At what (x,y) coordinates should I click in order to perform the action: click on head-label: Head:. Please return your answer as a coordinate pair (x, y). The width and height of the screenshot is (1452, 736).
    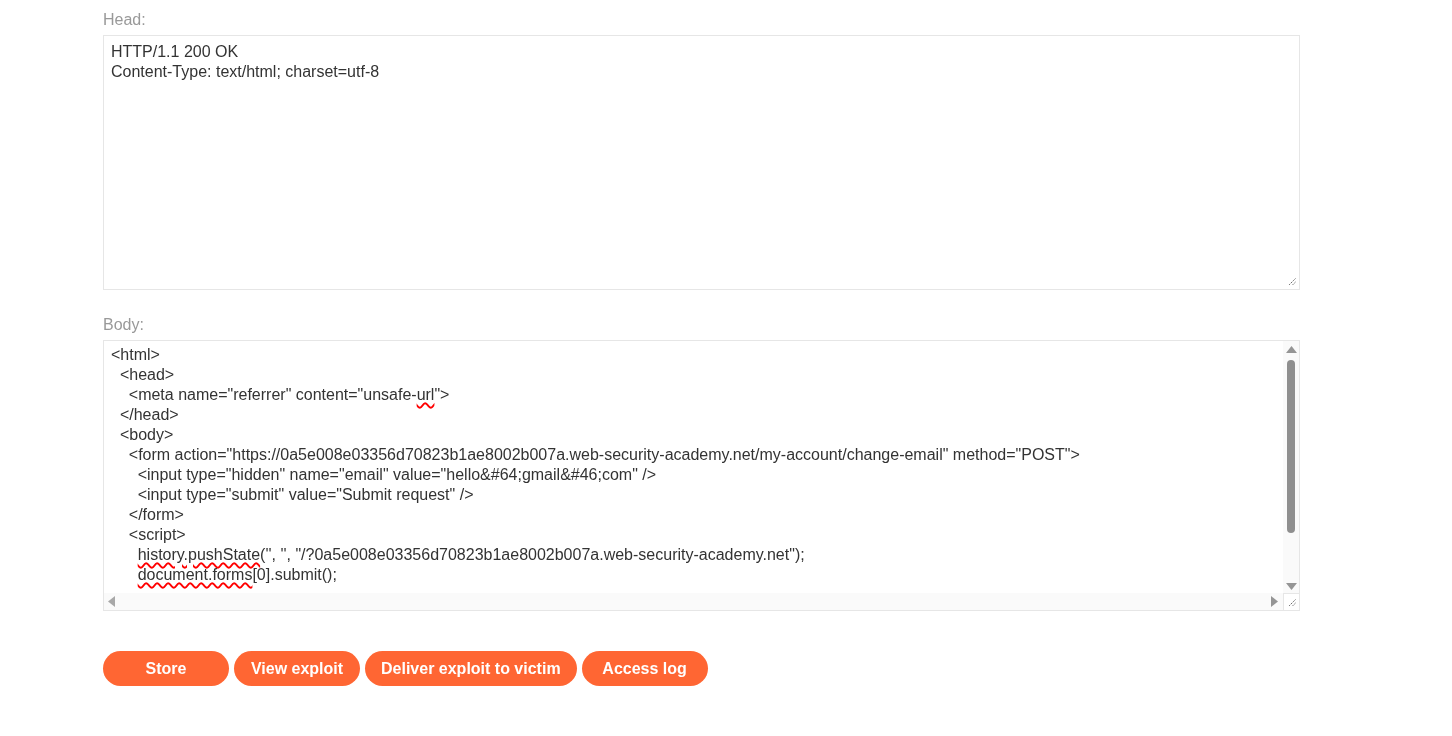
    Looking at the image, I should click on (124, 20).